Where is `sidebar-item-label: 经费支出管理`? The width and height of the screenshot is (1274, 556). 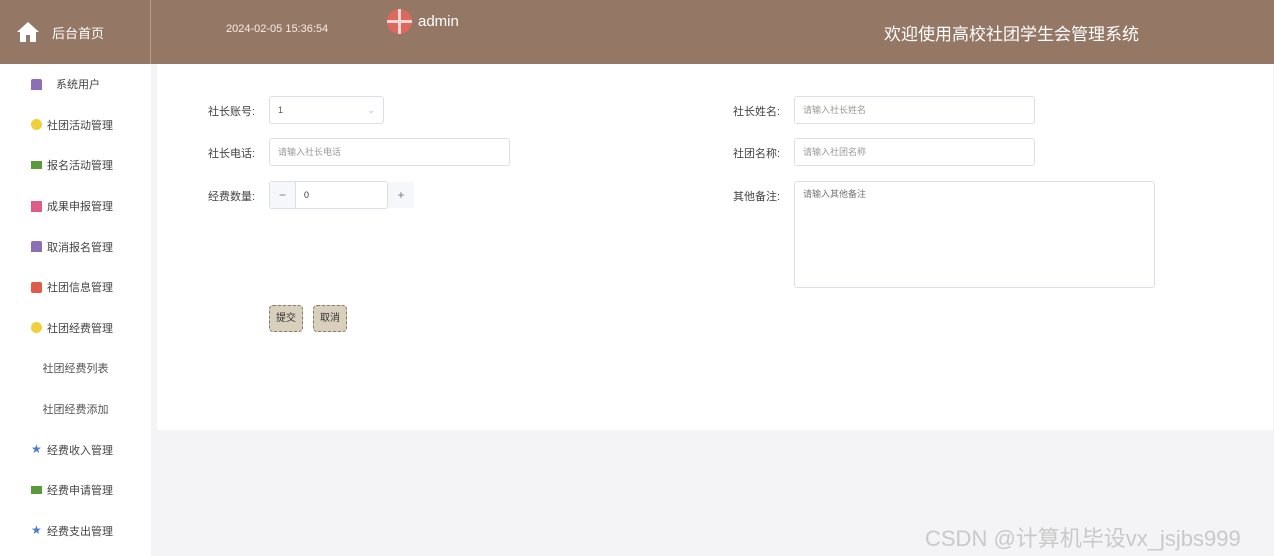 sidebar-item-label: 经费支出管理 is located at coordinates (80, 531).